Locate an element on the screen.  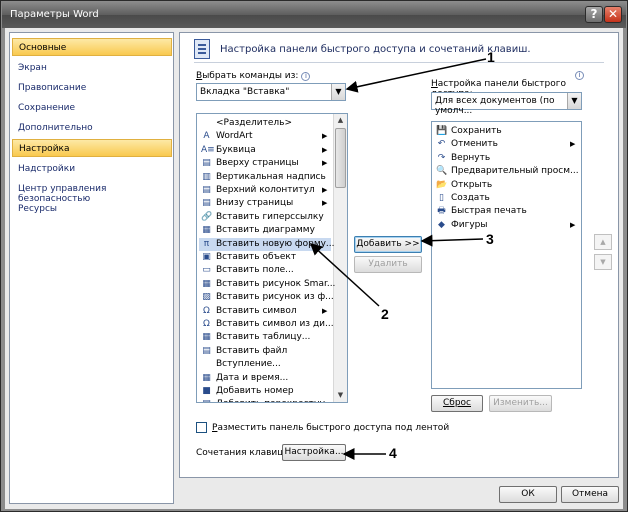
callout-number-3: 3 is located at coordinates (490, 239).